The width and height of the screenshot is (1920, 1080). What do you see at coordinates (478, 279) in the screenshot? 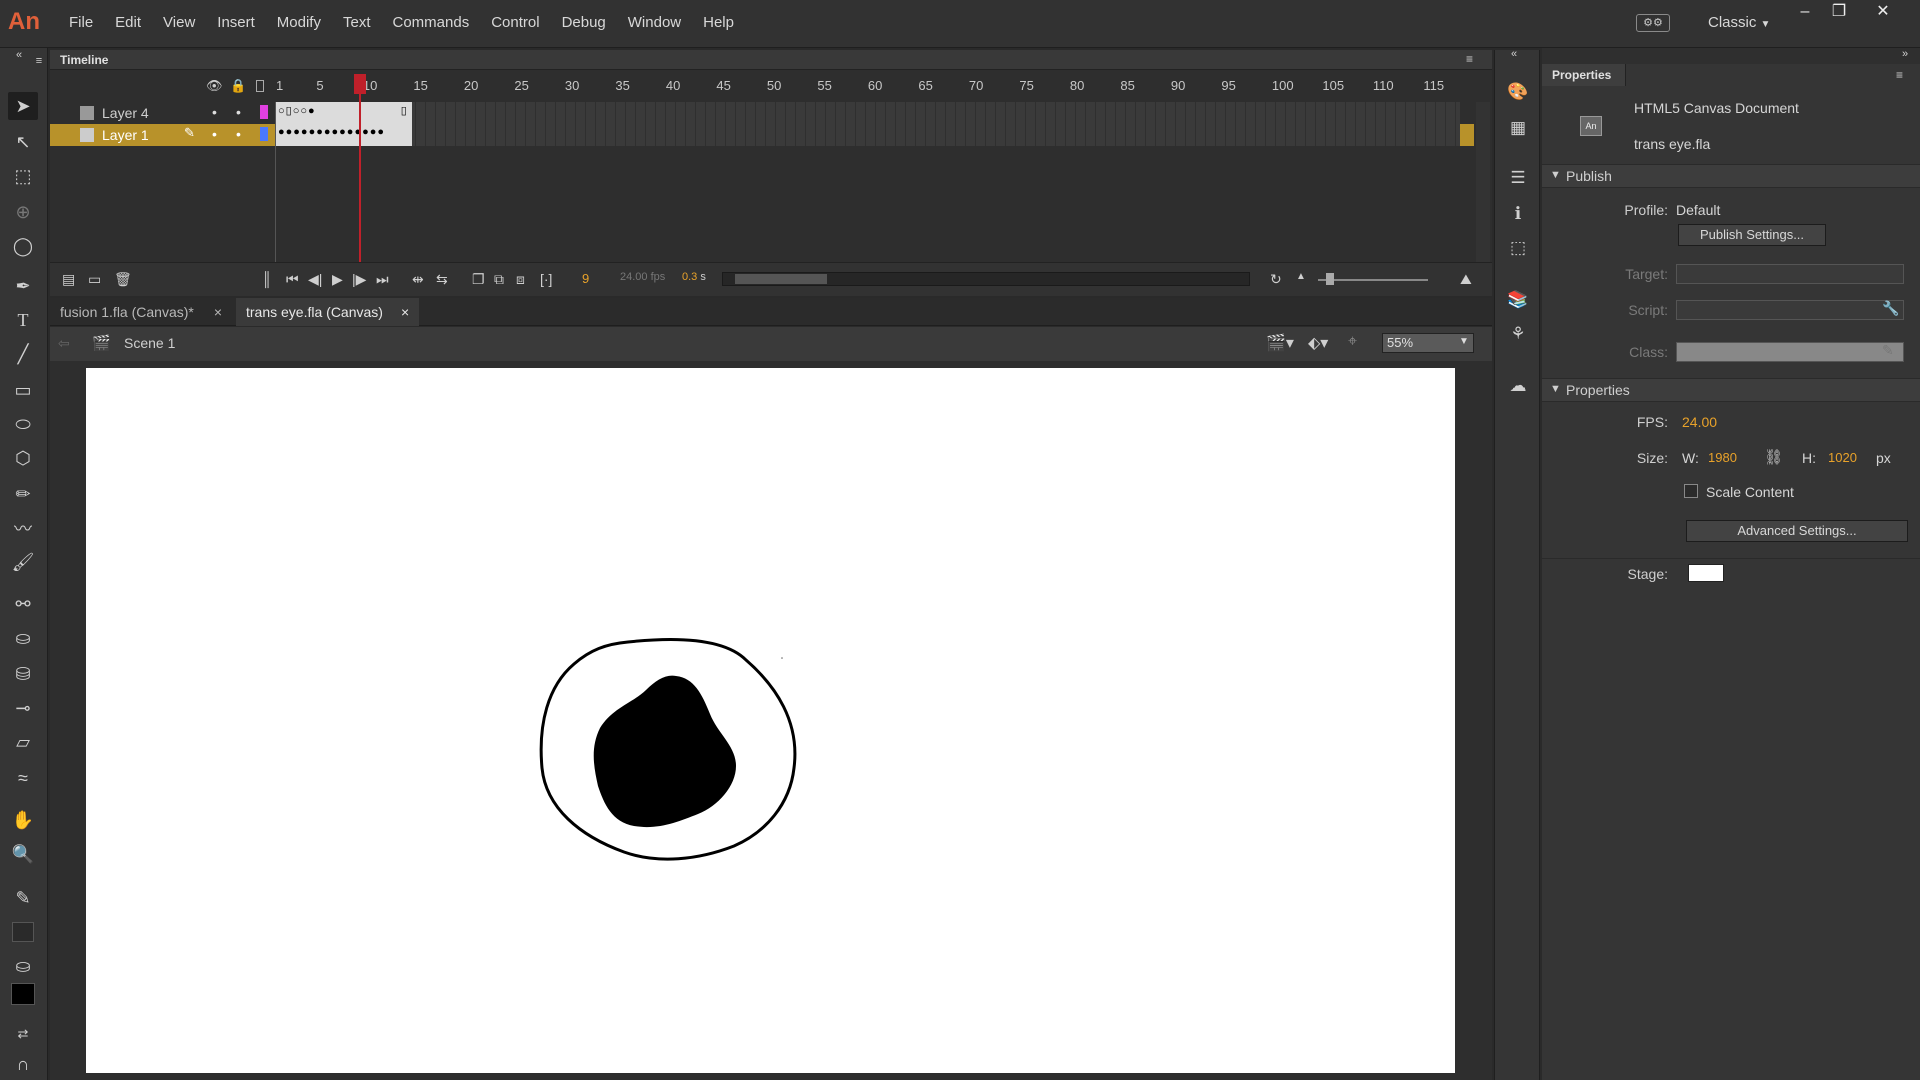
I see `onion-skin-icon: ❐` at bounding box center [478, 279].